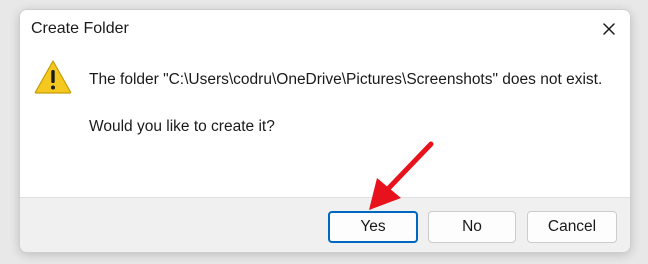  Describe the element at coordinates (325, 29) in the screenshot. I see `dialog-titlebar: Create Folder` at that location.